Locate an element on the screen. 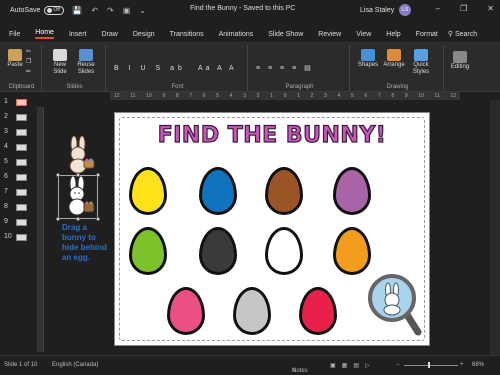 This screenshot has height=375, width=500. zoom-in-button: + is located at coordinates (462, 365).